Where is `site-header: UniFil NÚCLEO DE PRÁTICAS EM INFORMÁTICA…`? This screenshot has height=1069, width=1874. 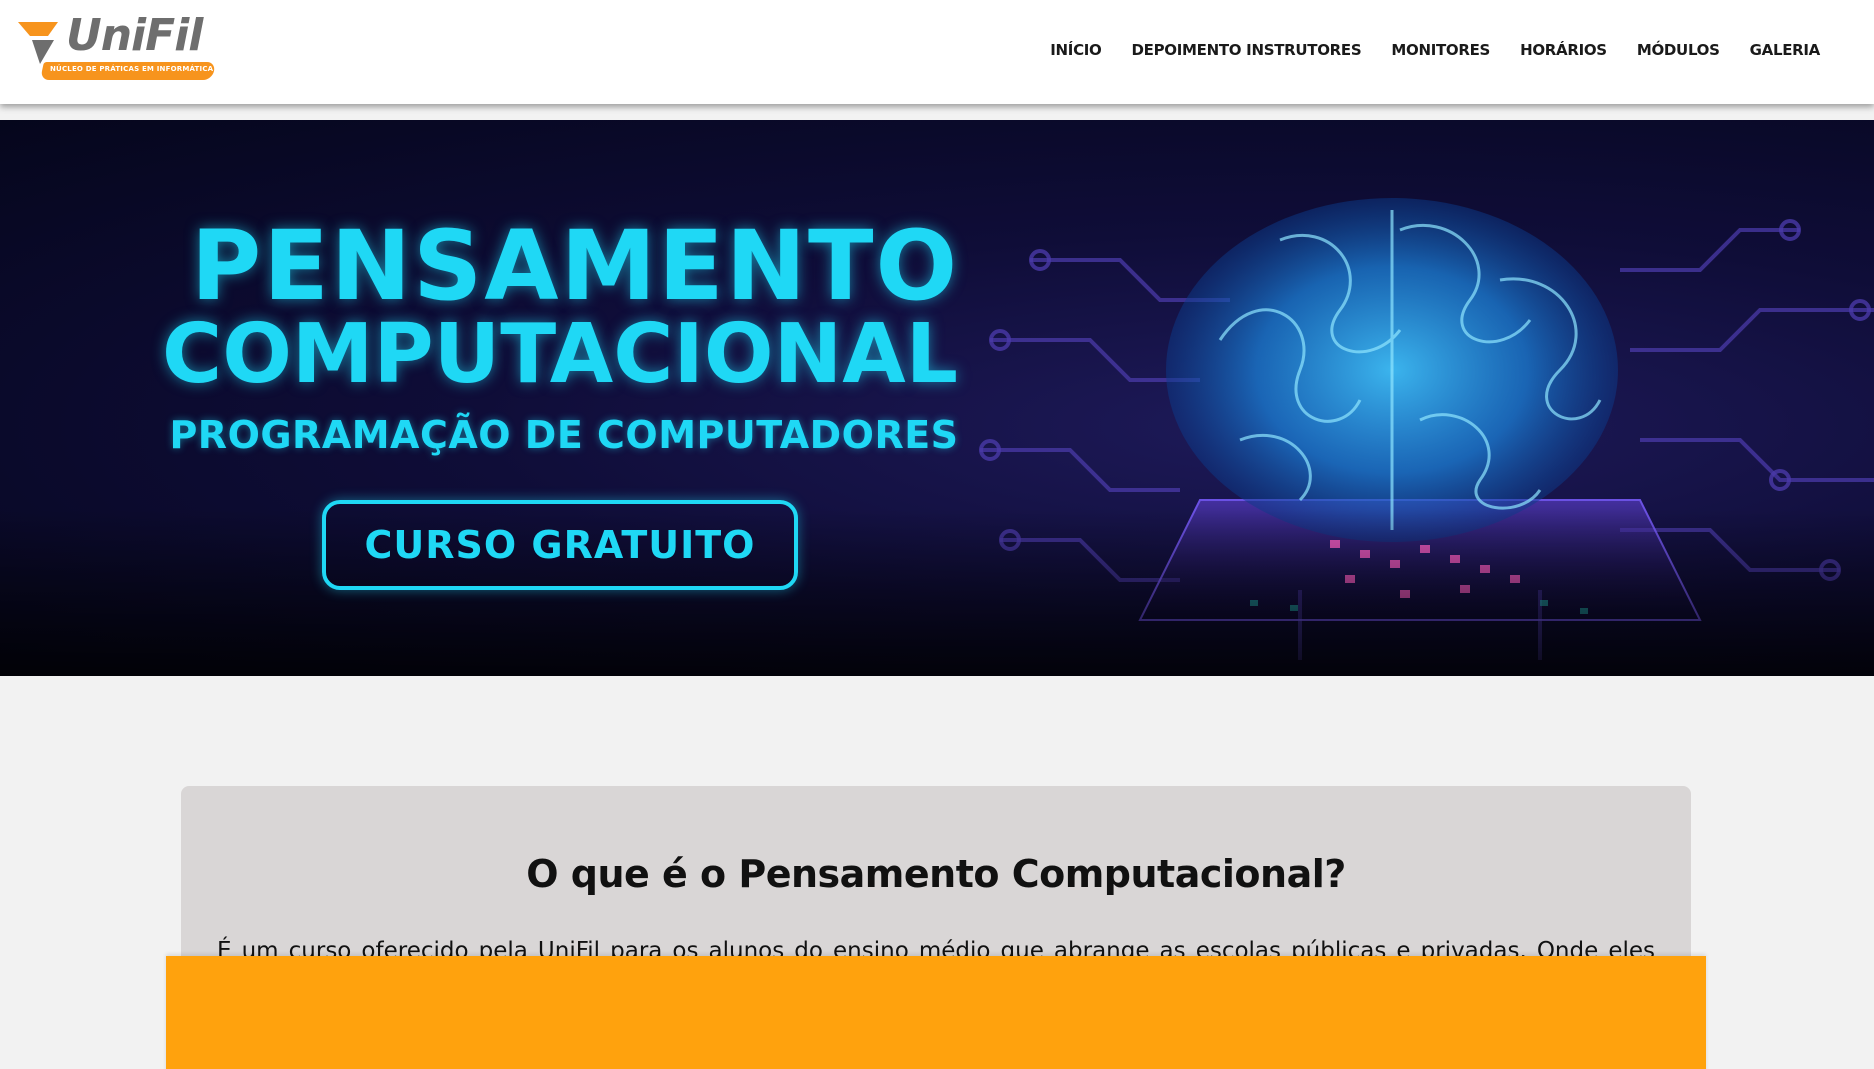 site-header: UniFil NÚCLEO DE PRÁTICAS EM INFORMÁTICA… is located at coordinates (937, 52).